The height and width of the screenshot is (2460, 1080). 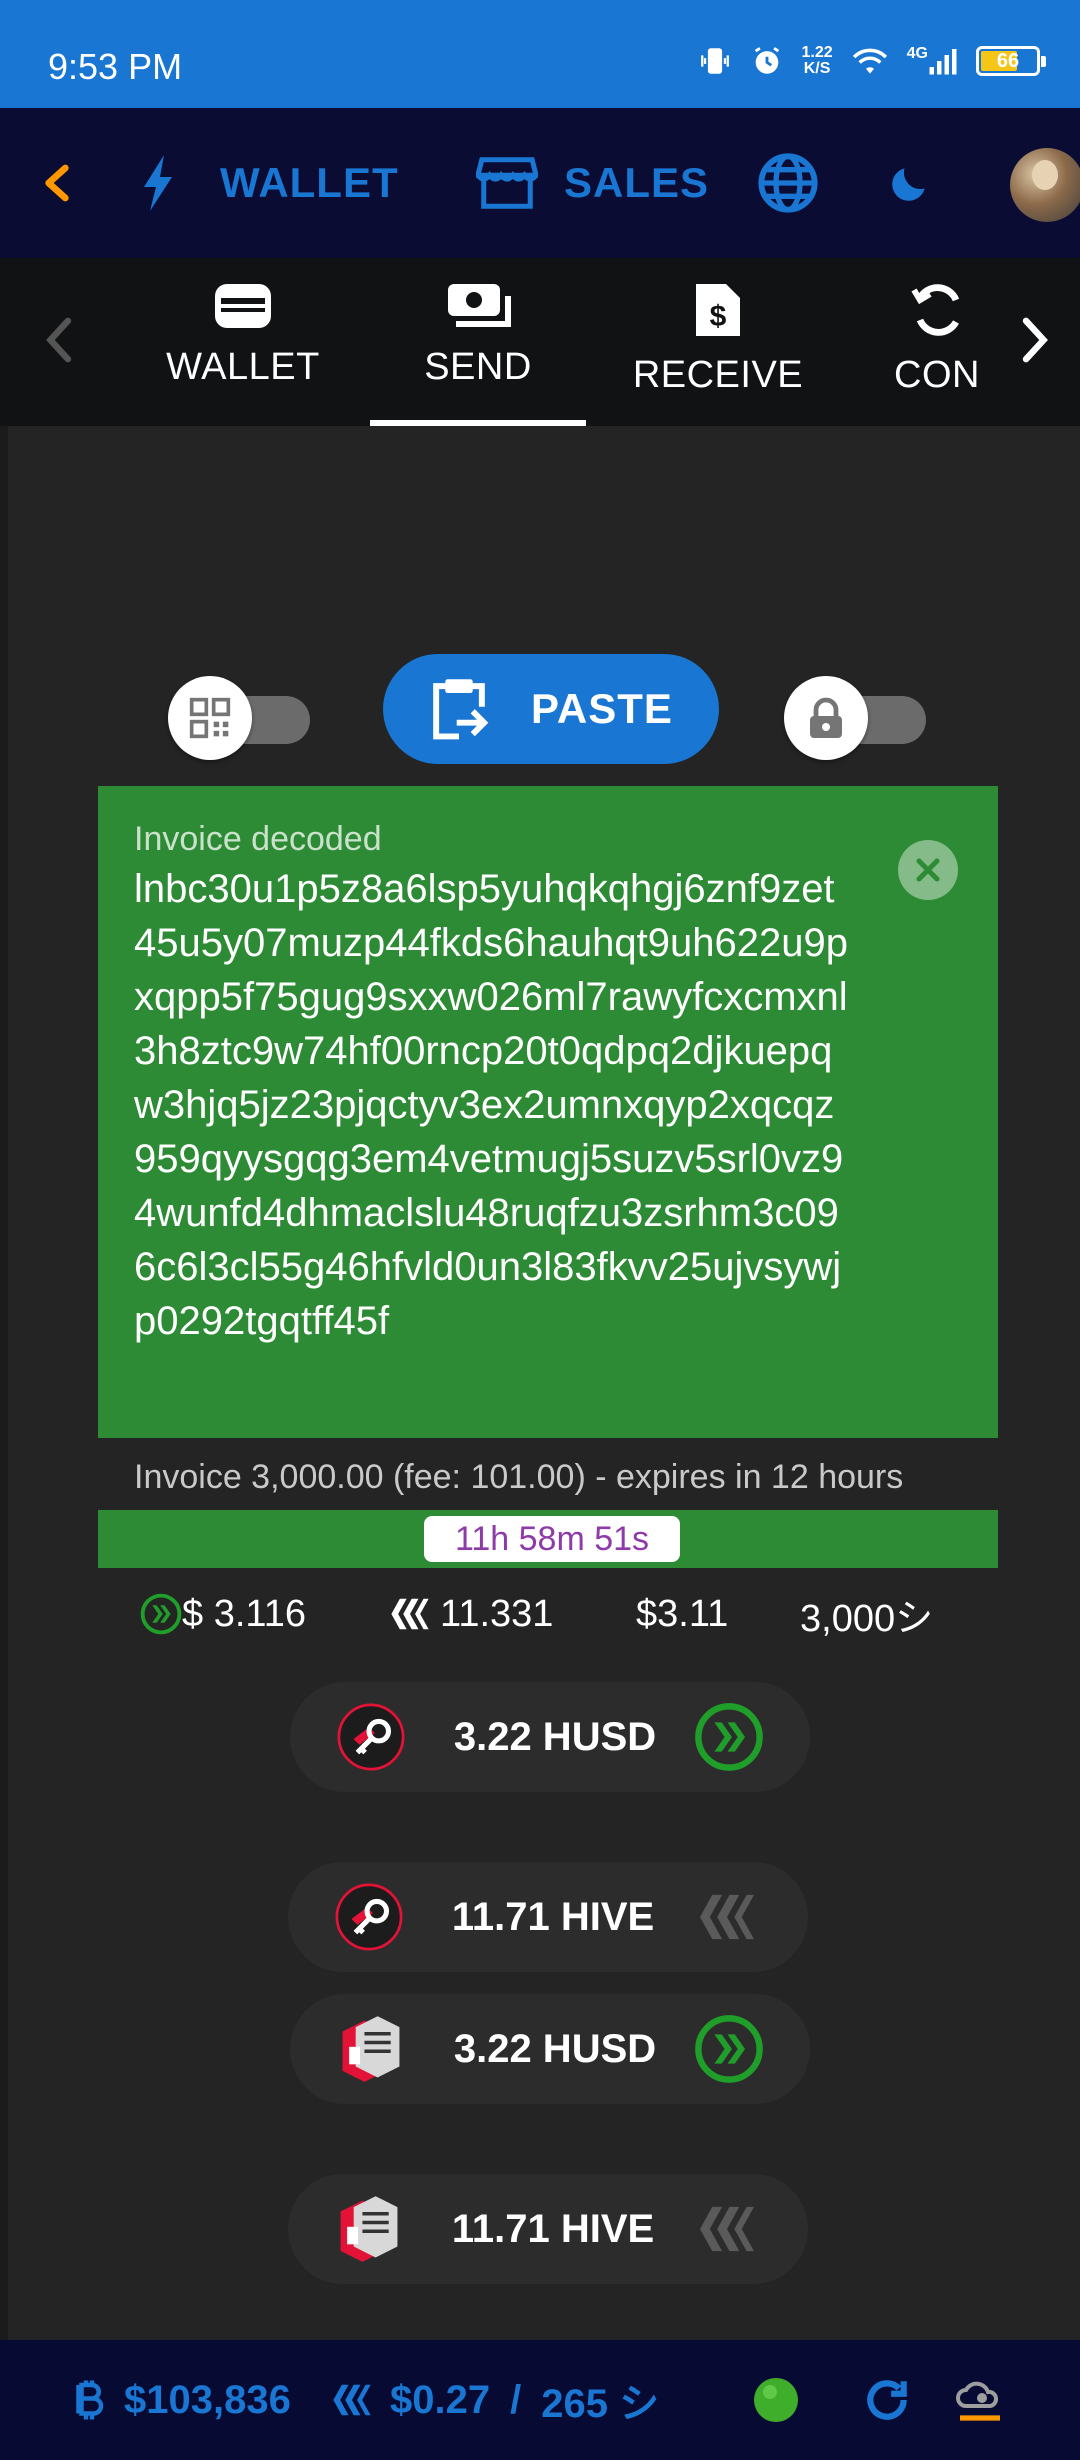 I want to click on vibrate-icon, so click(x=715, y=61).